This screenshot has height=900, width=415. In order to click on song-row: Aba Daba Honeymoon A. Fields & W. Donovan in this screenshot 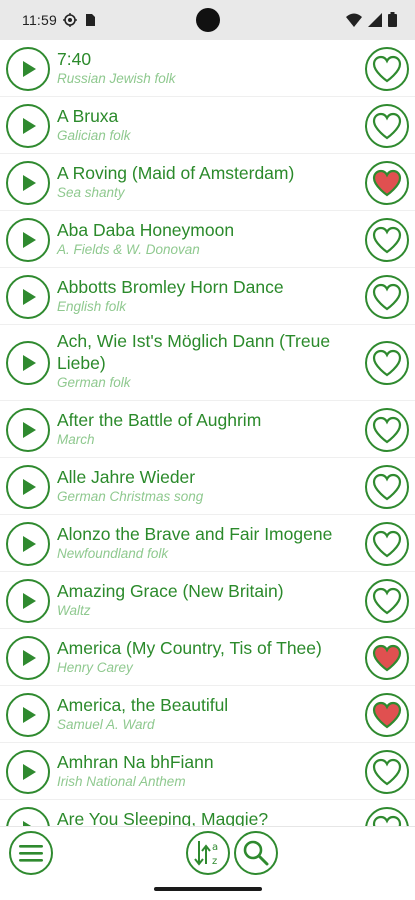, I will do `click(207, 239)`.